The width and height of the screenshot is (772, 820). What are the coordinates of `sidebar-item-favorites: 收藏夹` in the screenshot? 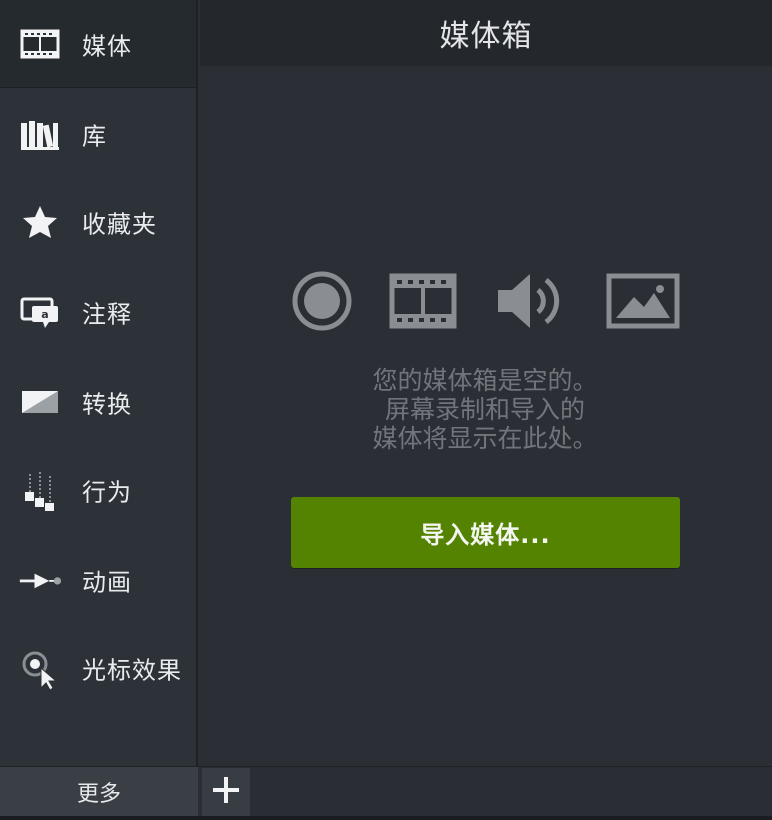 It's located at (98, 222).